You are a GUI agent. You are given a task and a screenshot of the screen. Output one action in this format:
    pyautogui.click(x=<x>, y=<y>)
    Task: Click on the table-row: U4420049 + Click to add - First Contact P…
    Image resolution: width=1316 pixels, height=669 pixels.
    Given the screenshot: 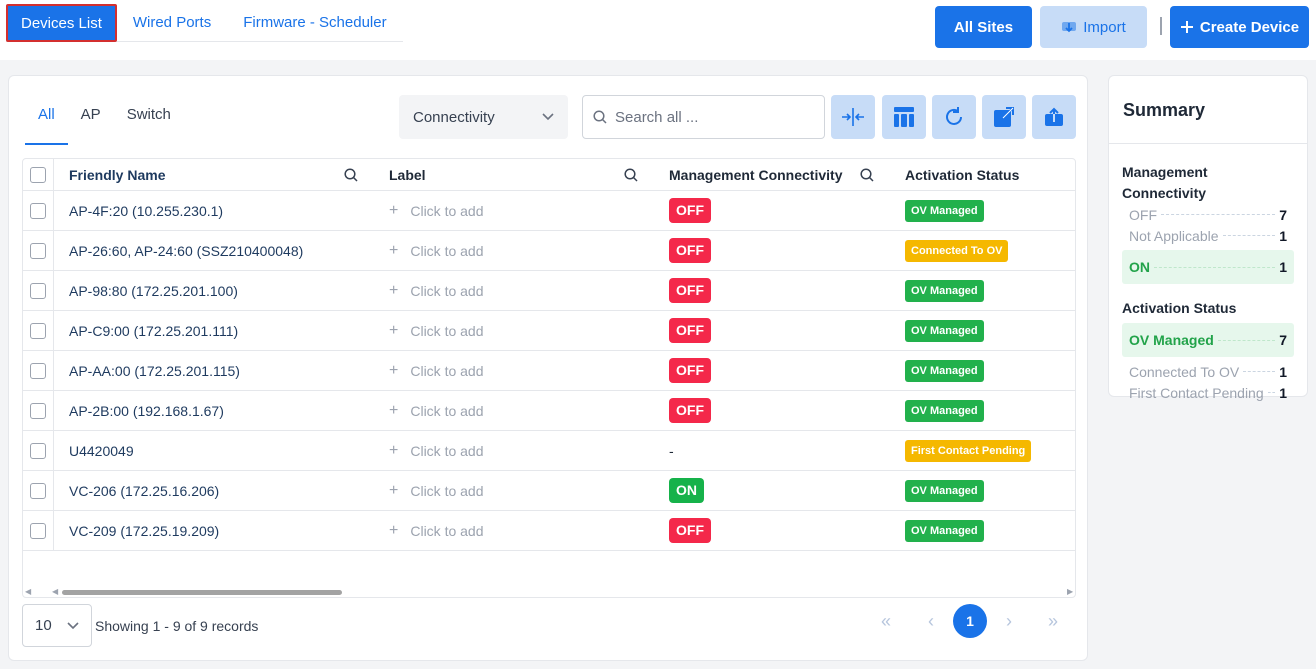 What is the action you would take?
    pyautogui.click(x=549, y=451)
    